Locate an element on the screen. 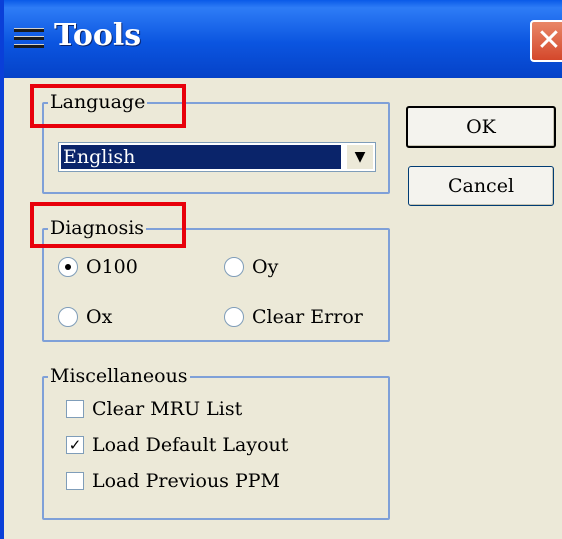 The height and width of the screenshot is (539, 562). checkbox-label: Load Default Layout is located at coordinates (190, 445).